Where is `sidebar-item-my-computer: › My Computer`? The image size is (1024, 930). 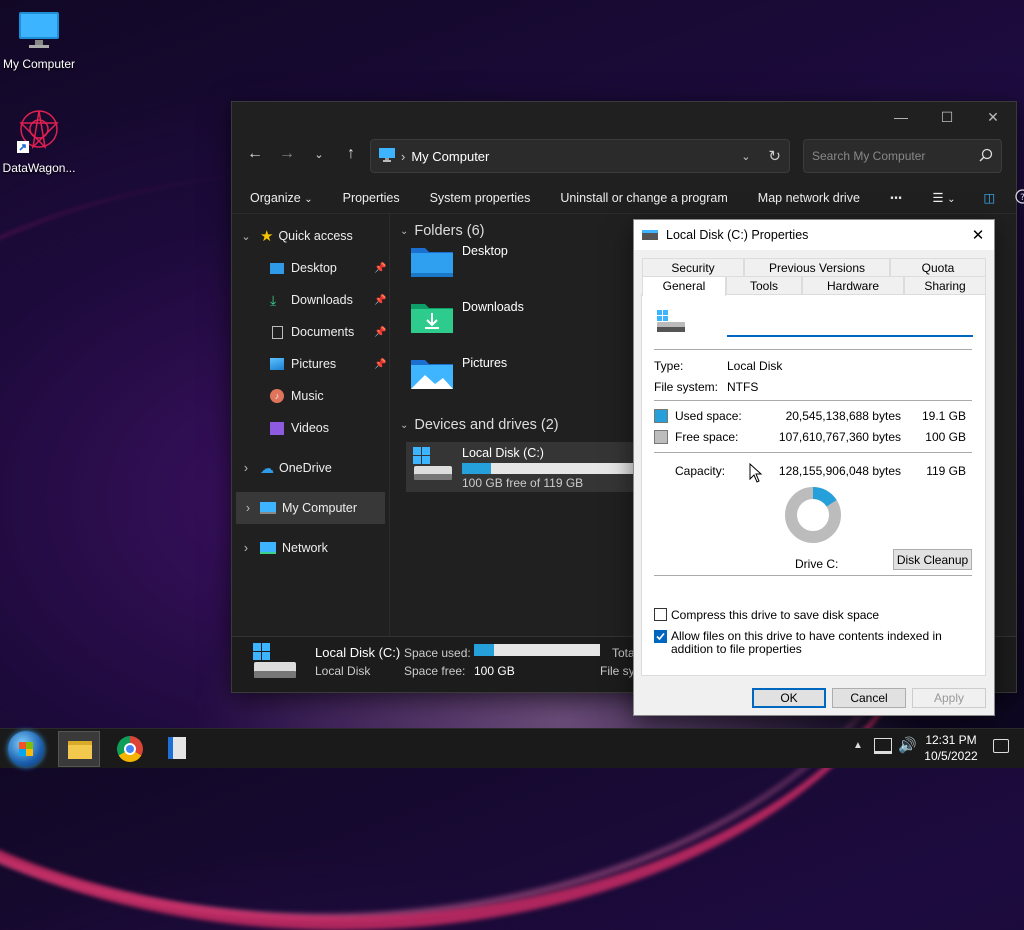
sidebar-item-my-computer: › My Computer is located at coordinates (310, 508).